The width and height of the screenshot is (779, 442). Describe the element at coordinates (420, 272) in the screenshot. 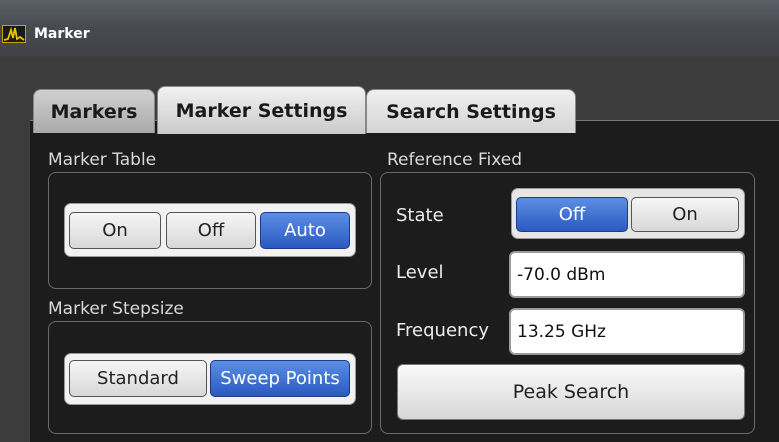

I see `level-label: Level` at that location.